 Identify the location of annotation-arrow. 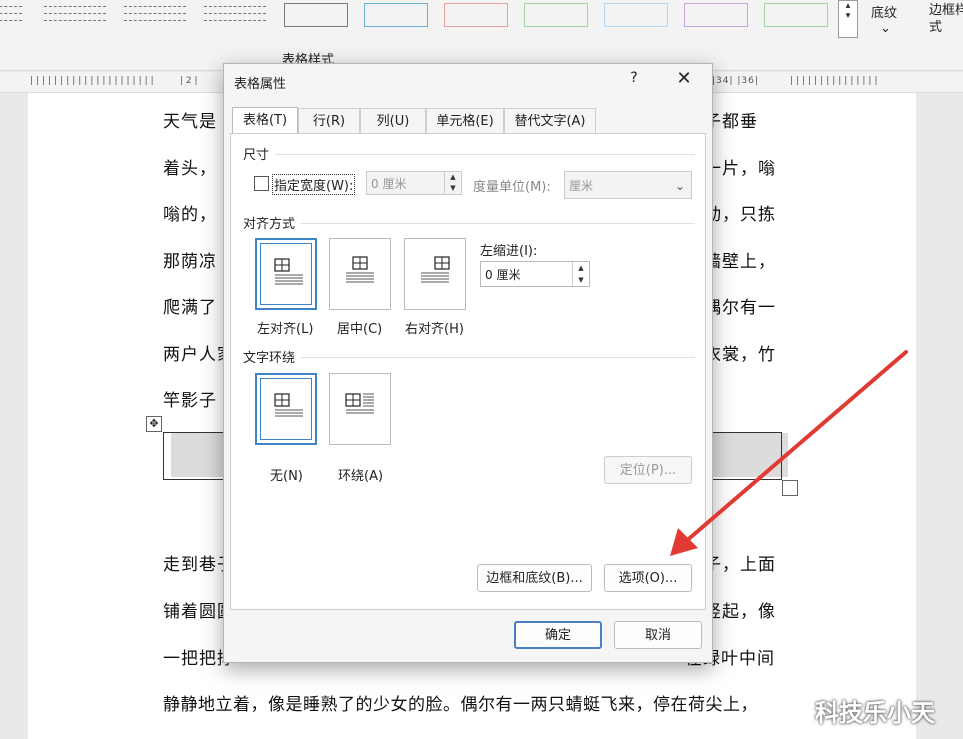
(789, 453).